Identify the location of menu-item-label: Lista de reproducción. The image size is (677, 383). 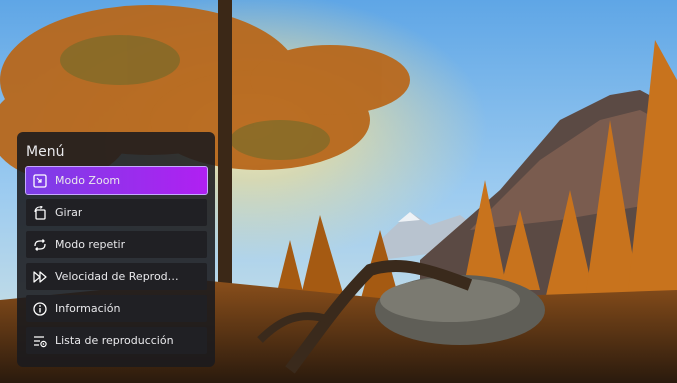
(114, 340).